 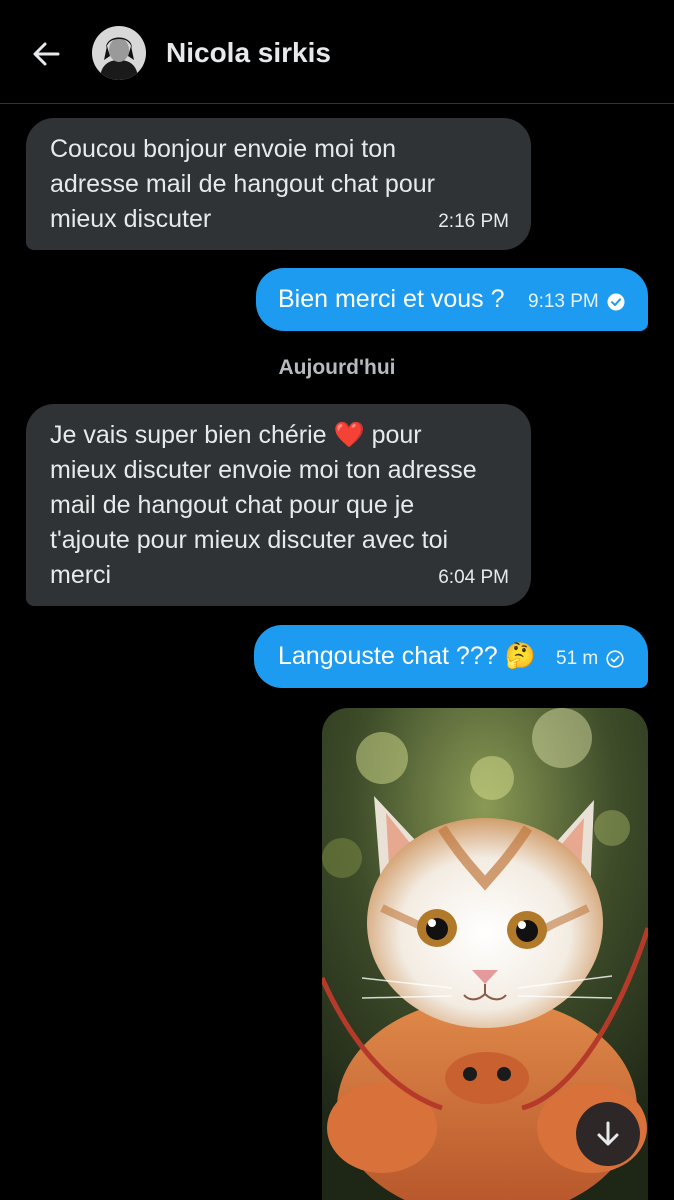 I want to click on message-line: mail de hangout chat pour que je, so click(x=232, y=505).